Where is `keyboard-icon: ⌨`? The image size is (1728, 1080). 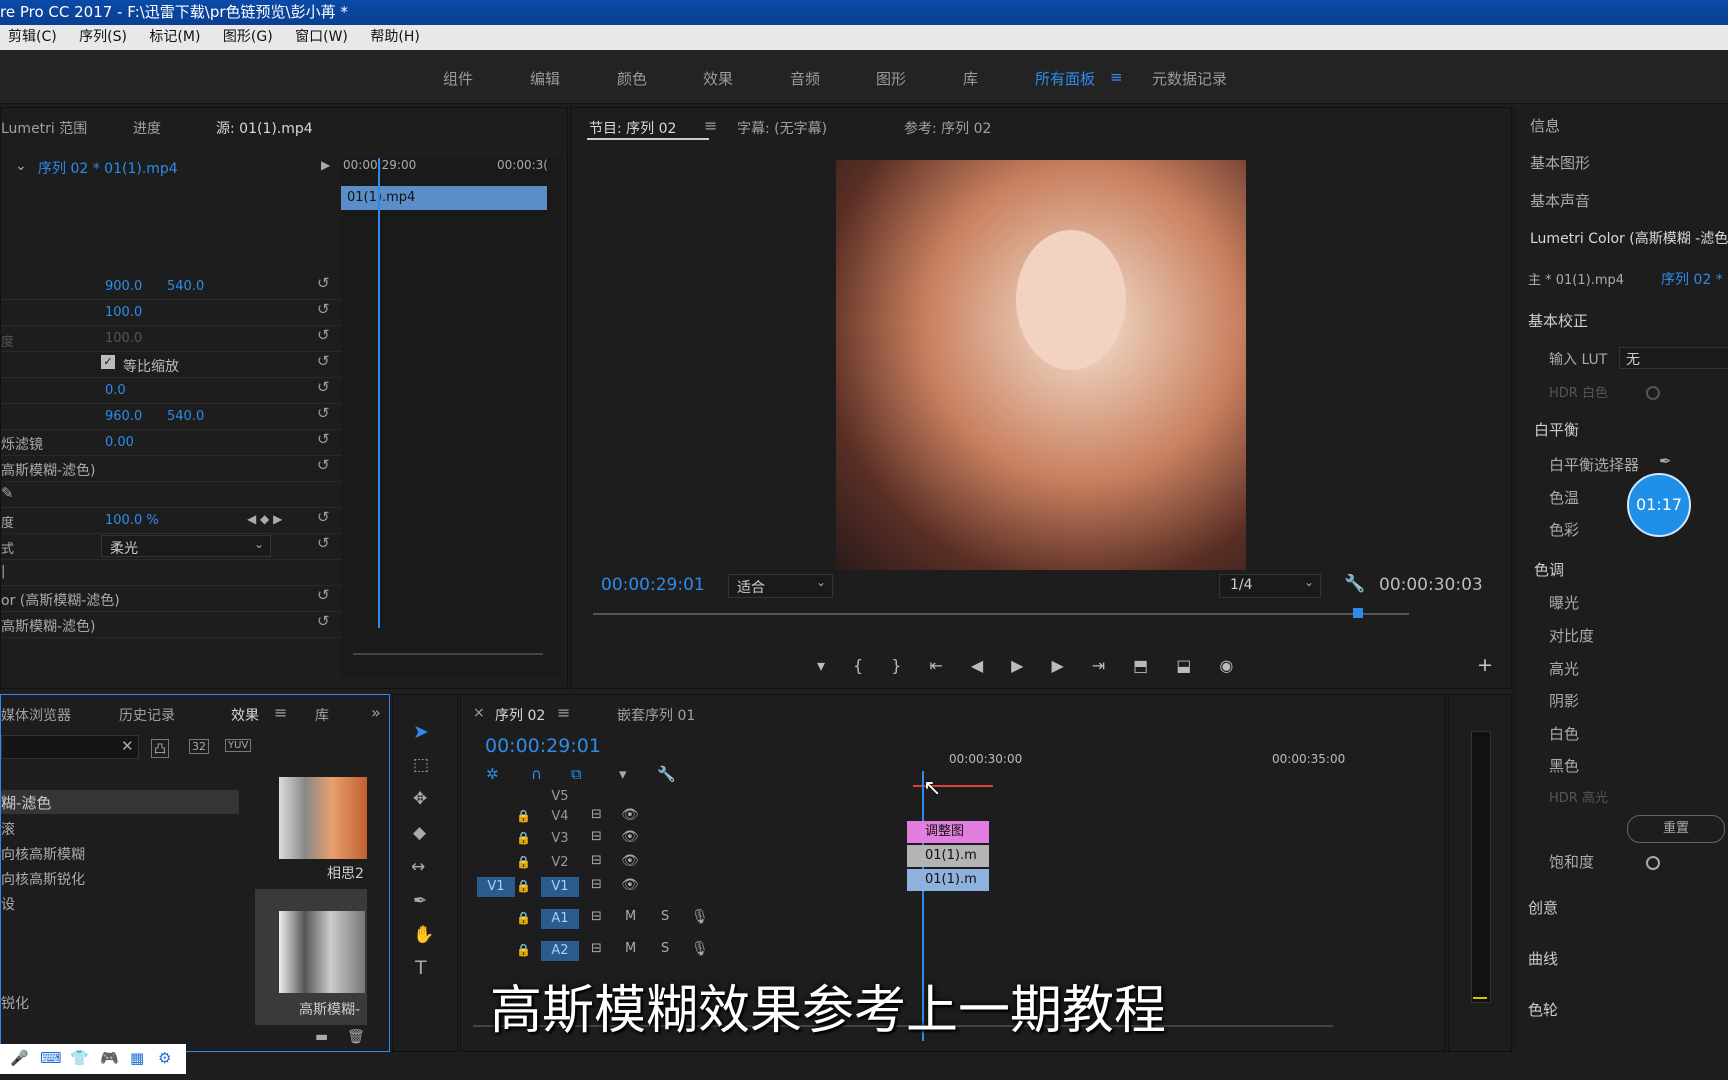
keyboard-icon: ⌨ is located at coordinates (51, 1058).